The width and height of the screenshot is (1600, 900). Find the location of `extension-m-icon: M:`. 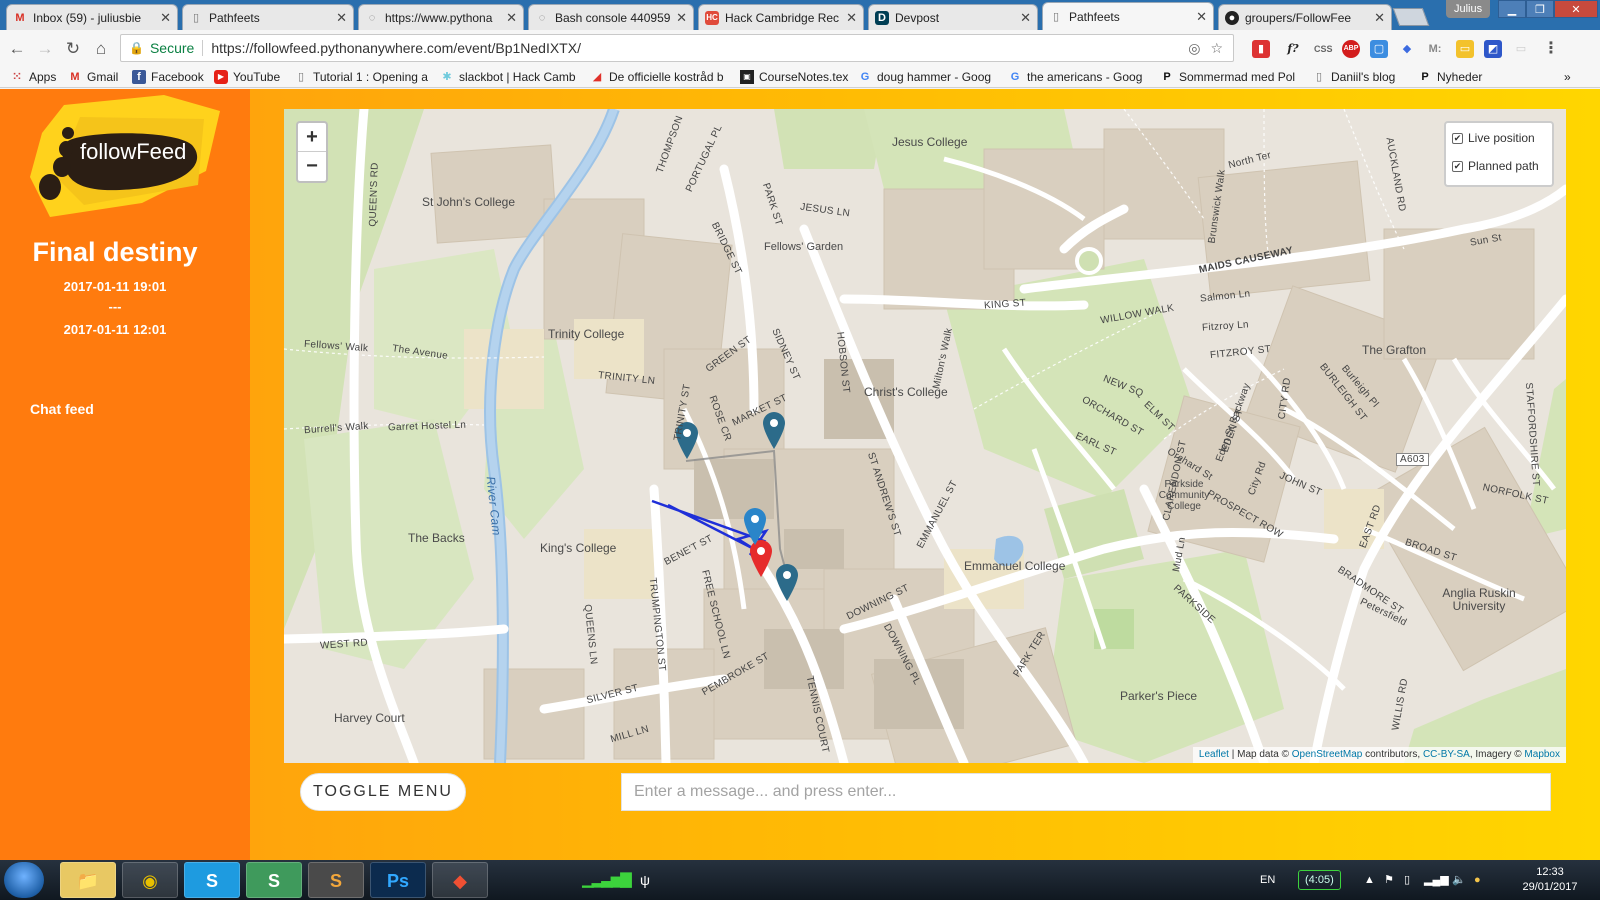

extension-m-icon: M: is located at coordinates (1435, 49).